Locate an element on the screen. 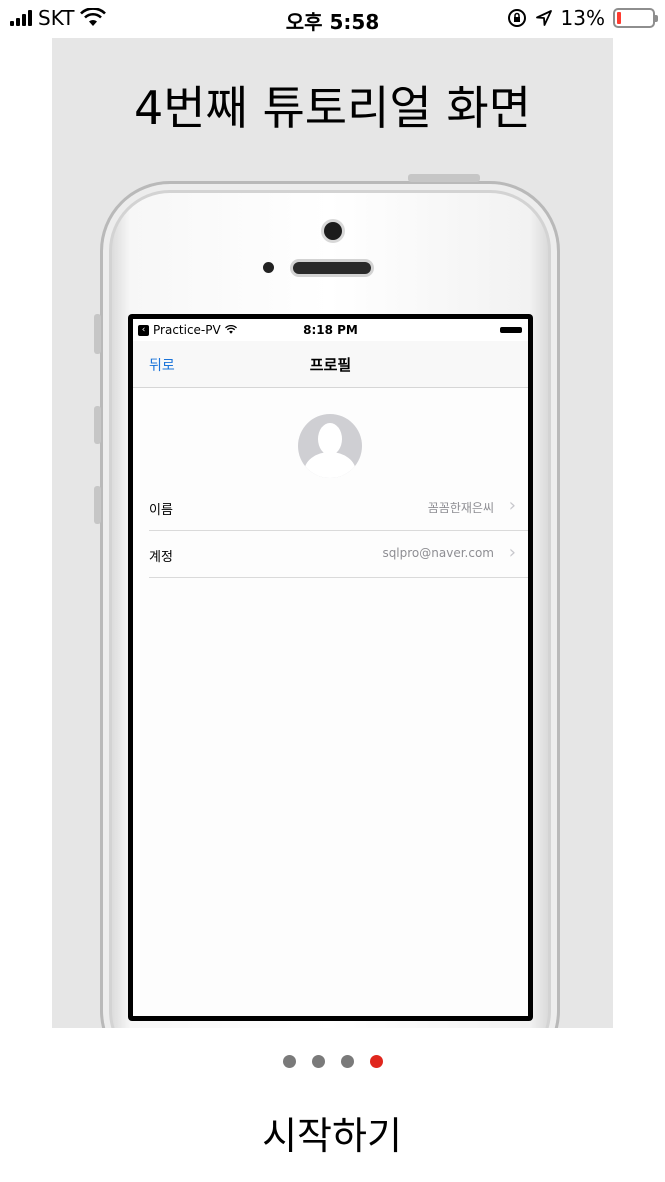 The image size is (665, 1182). status-bar: SKT 오후 5:58 13% is located at coordinates (332, 19).